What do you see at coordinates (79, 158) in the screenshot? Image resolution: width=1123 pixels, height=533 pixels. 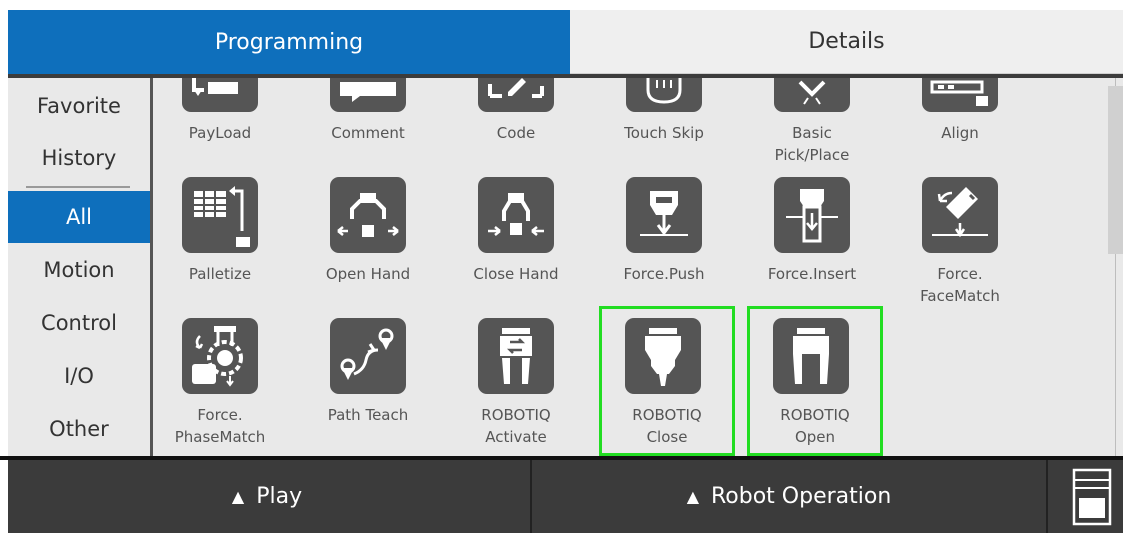 I see `sidebar-item-history: History` at bounding box center [79, 158].